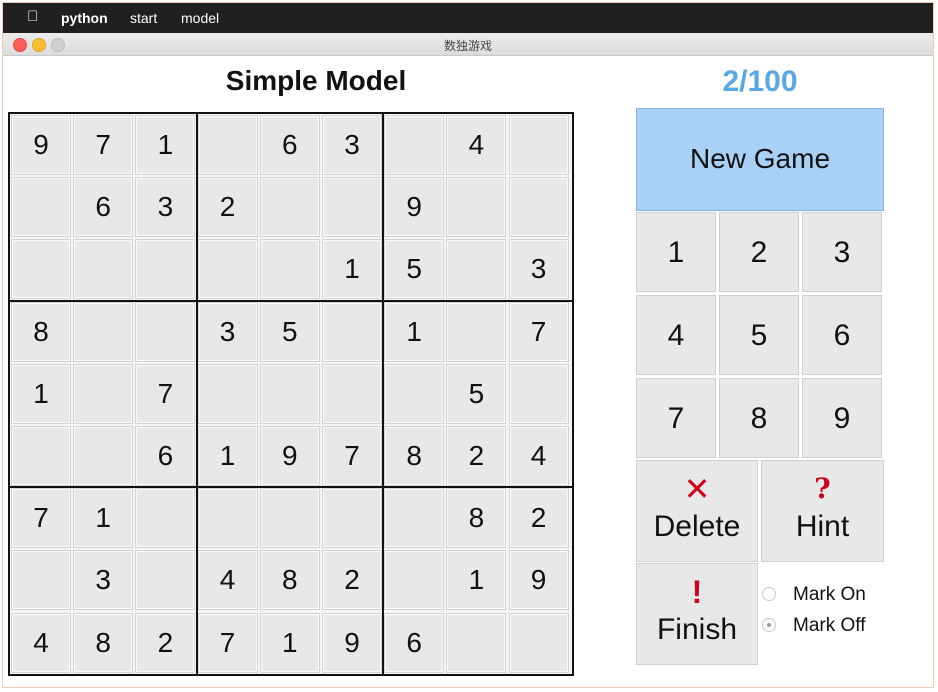  I want to click on keypad-8-button: 8, so click(759, 418).